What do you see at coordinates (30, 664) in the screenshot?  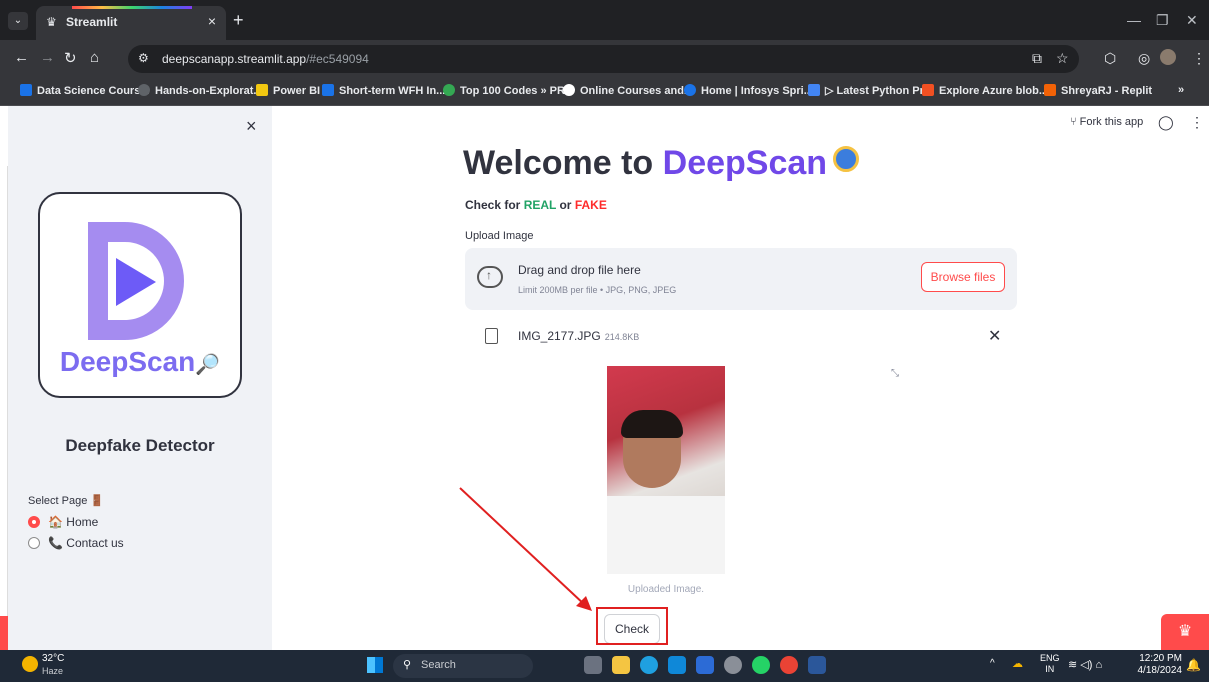 I see `weather-icon` at bounding box center [30, 664].